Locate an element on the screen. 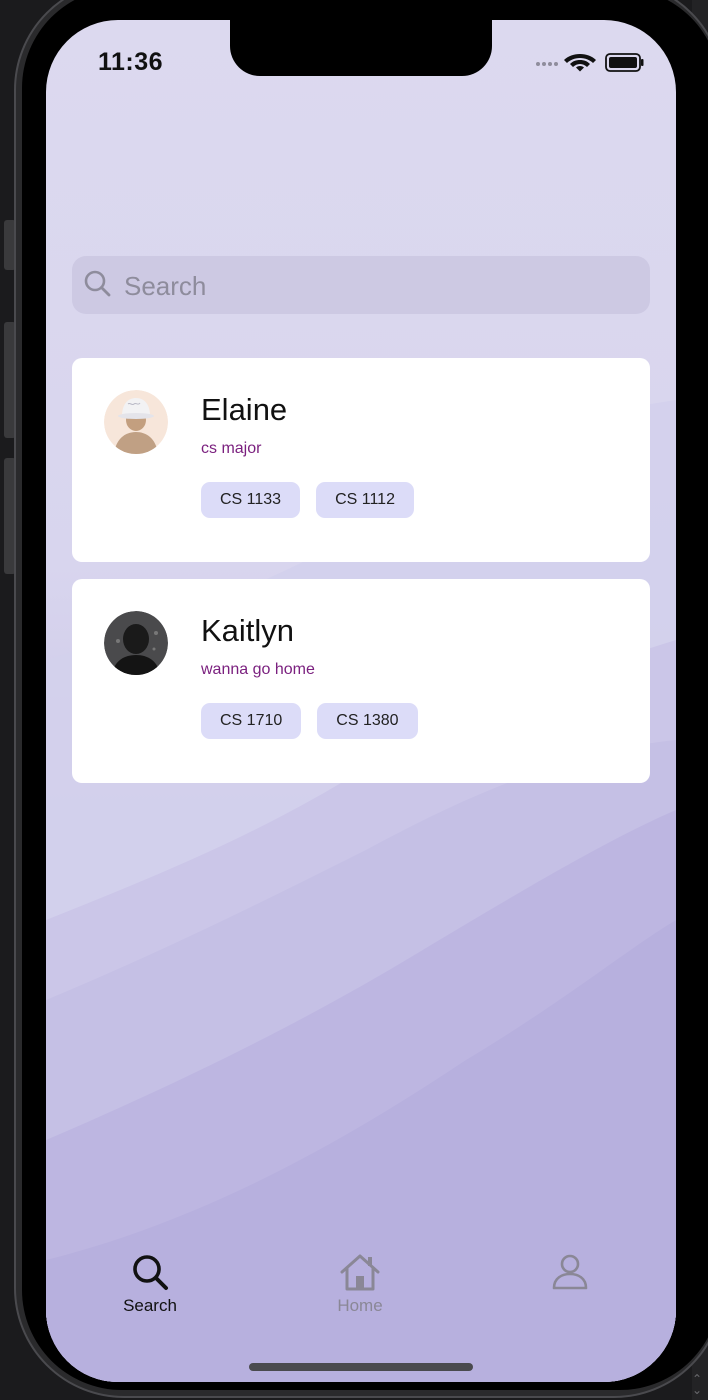  bucket-hat-avatar-icon is located at coordinates (136, 422).